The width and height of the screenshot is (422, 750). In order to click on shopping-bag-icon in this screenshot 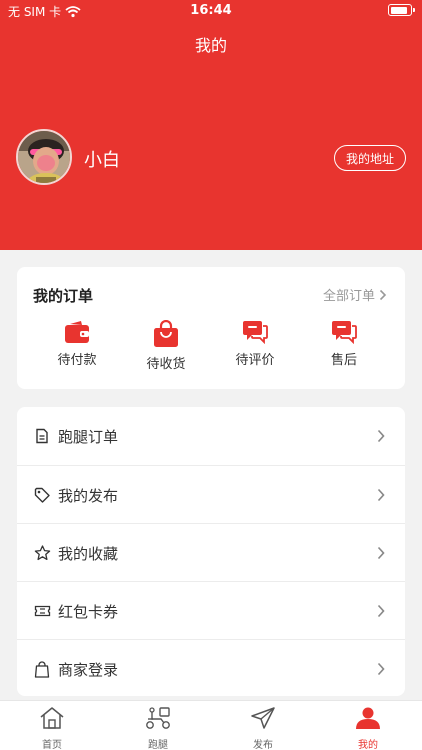, I will do `click(166, 333)`.